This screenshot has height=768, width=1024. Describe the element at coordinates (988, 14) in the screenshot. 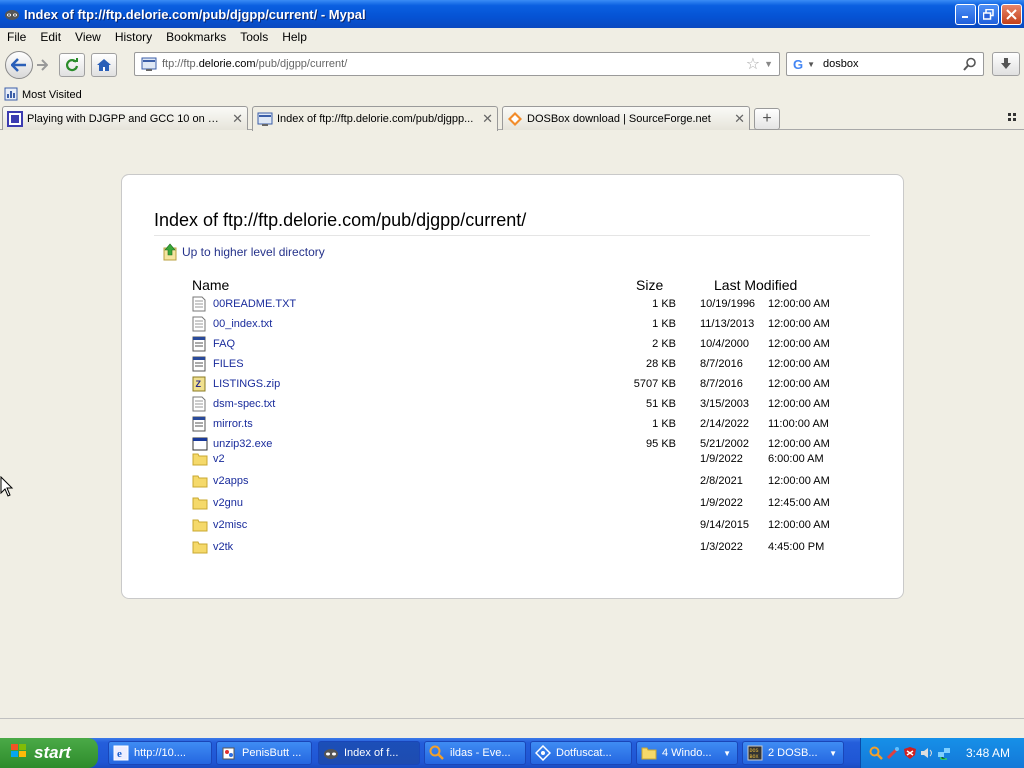

I see `maximize-button` at that location.